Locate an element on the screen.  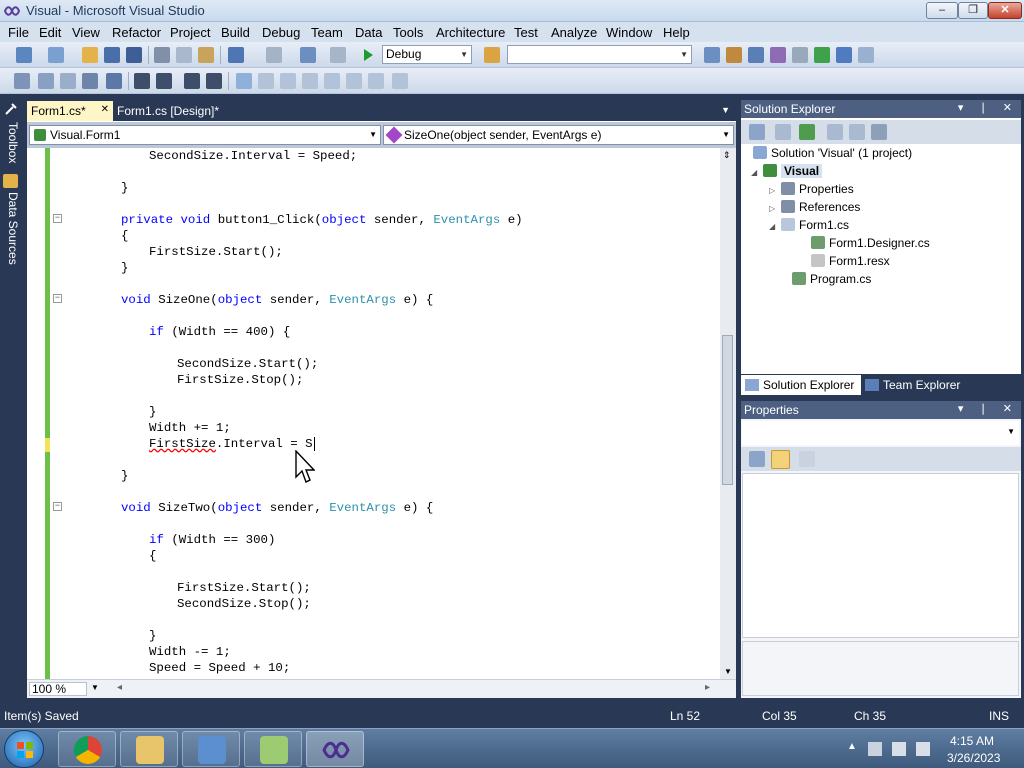
parameter-info-icon is located at coordinates (46, 81).